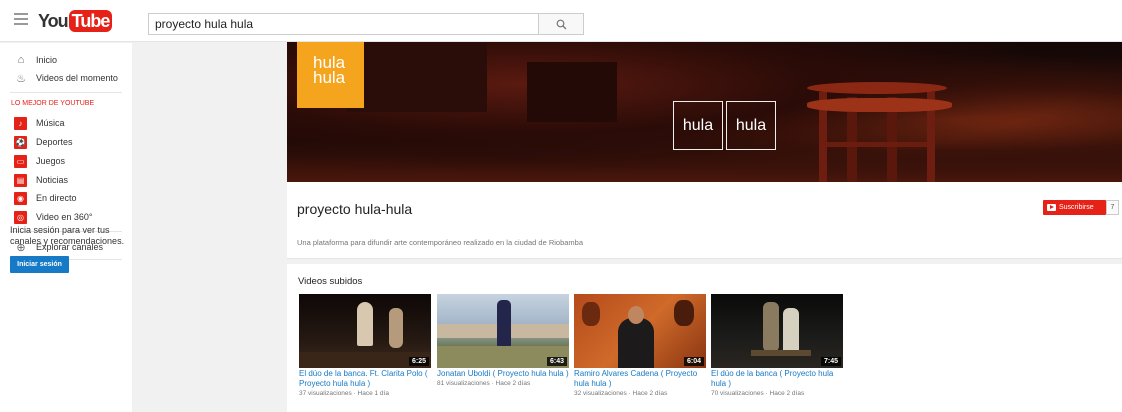  Describe the element at coordinates (758, 393) in the screenshot. I see `video-meta: 70 visualizaciones · Hace 2 días` at that location.